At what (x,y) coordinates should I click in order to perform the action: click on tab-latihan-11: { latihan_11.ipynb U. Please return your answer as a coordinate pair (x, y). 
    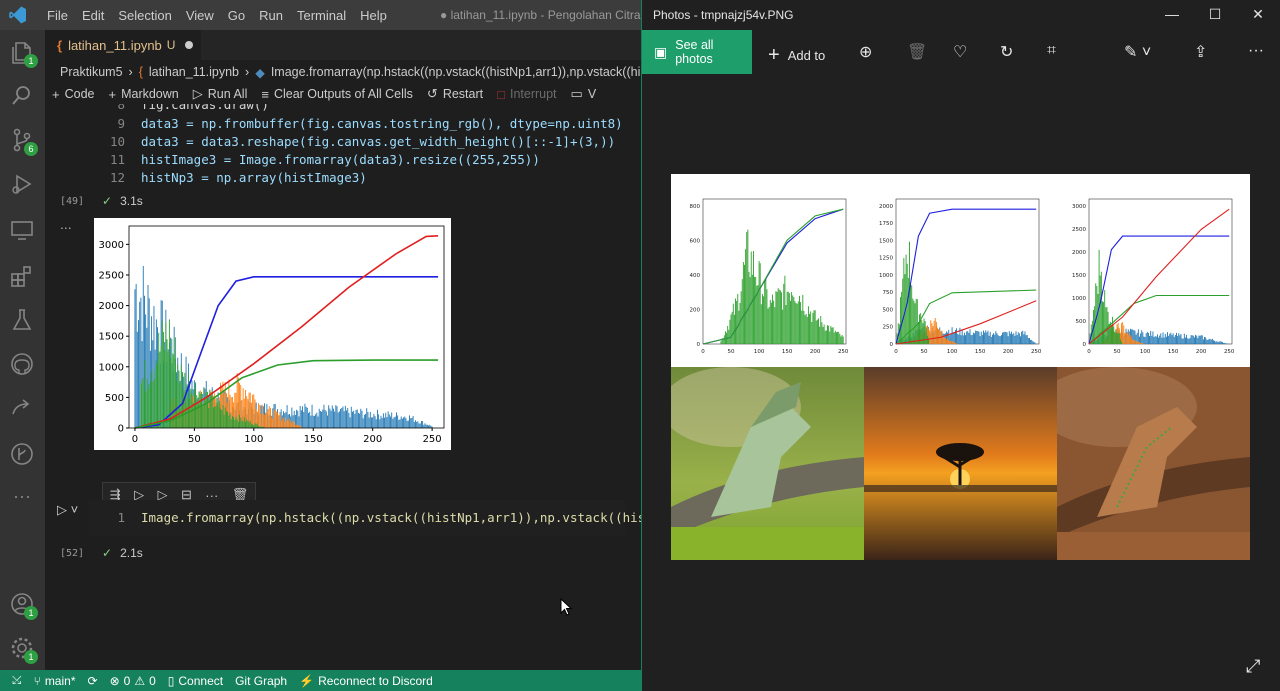
    Looking at the image, I should click on (123, 45).